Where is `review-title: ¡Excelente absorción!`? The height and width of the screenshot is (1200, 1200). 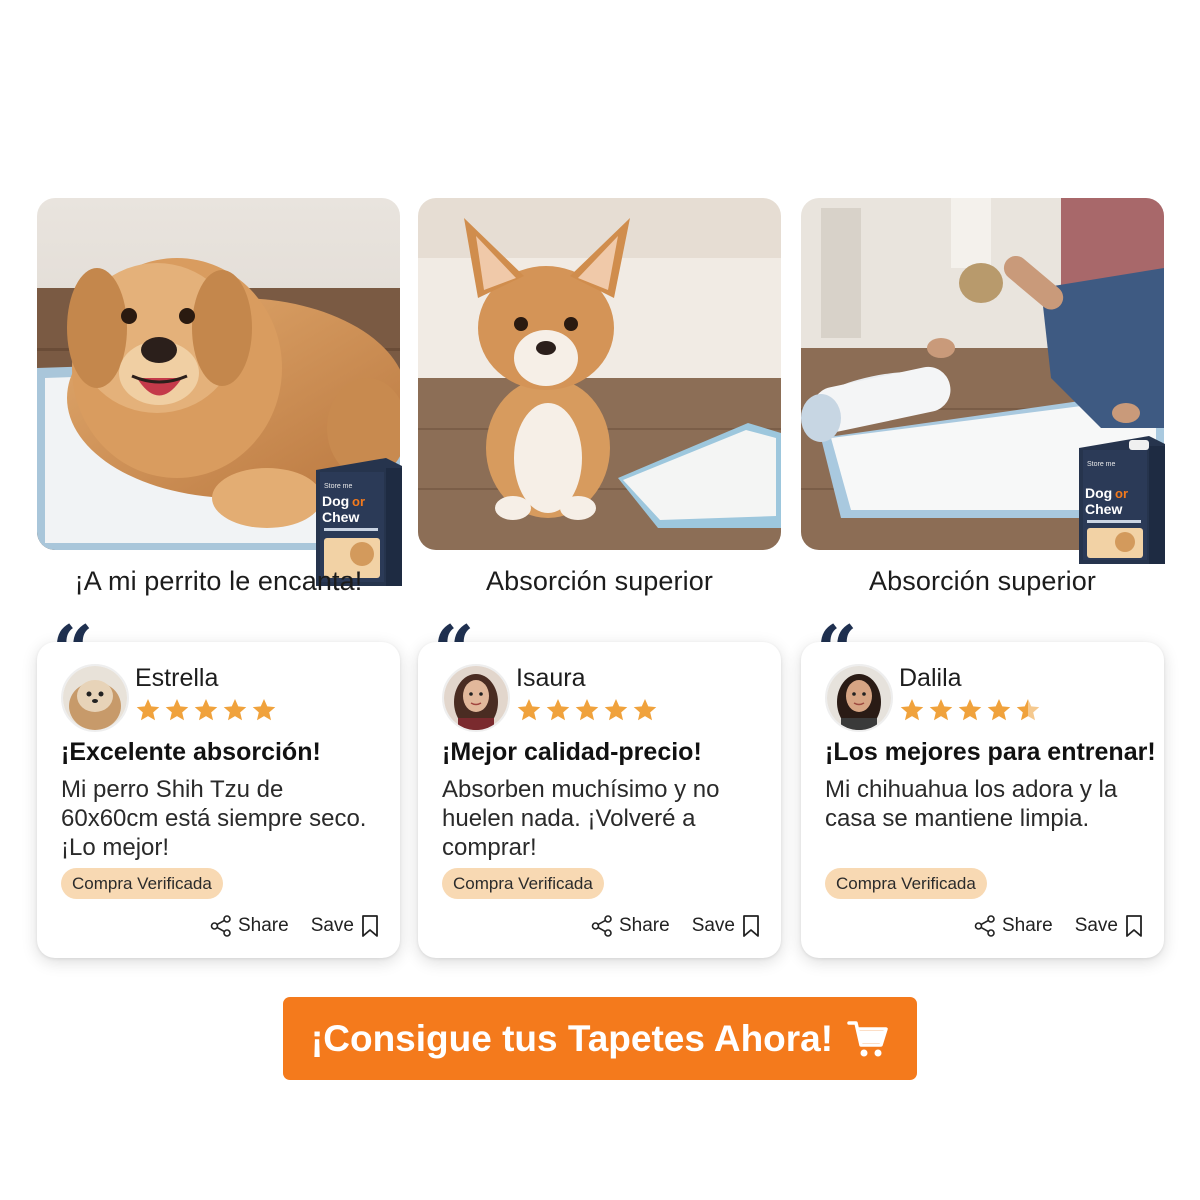 review-title: ¡Excelente absorción! is located at coordinates (191, 752).